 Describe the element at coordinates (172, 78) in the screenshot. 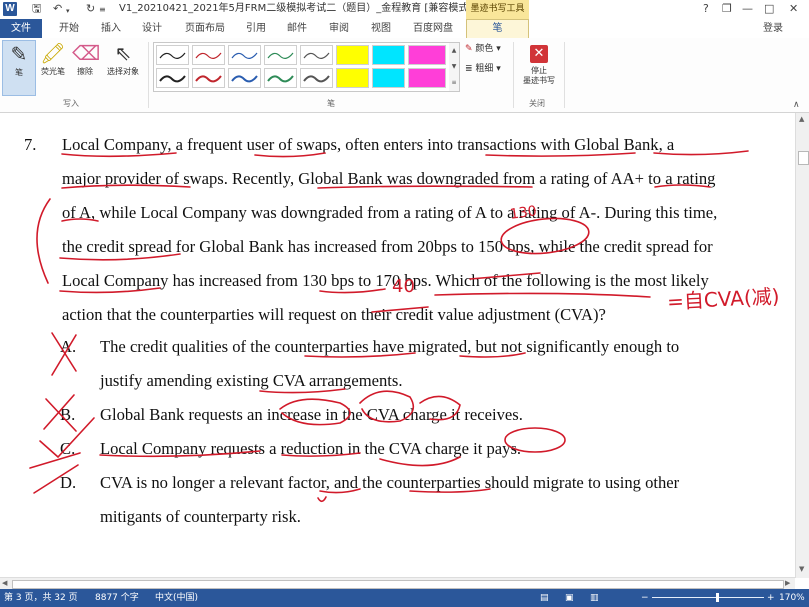

I see `pen-style-black-thick` at that location.